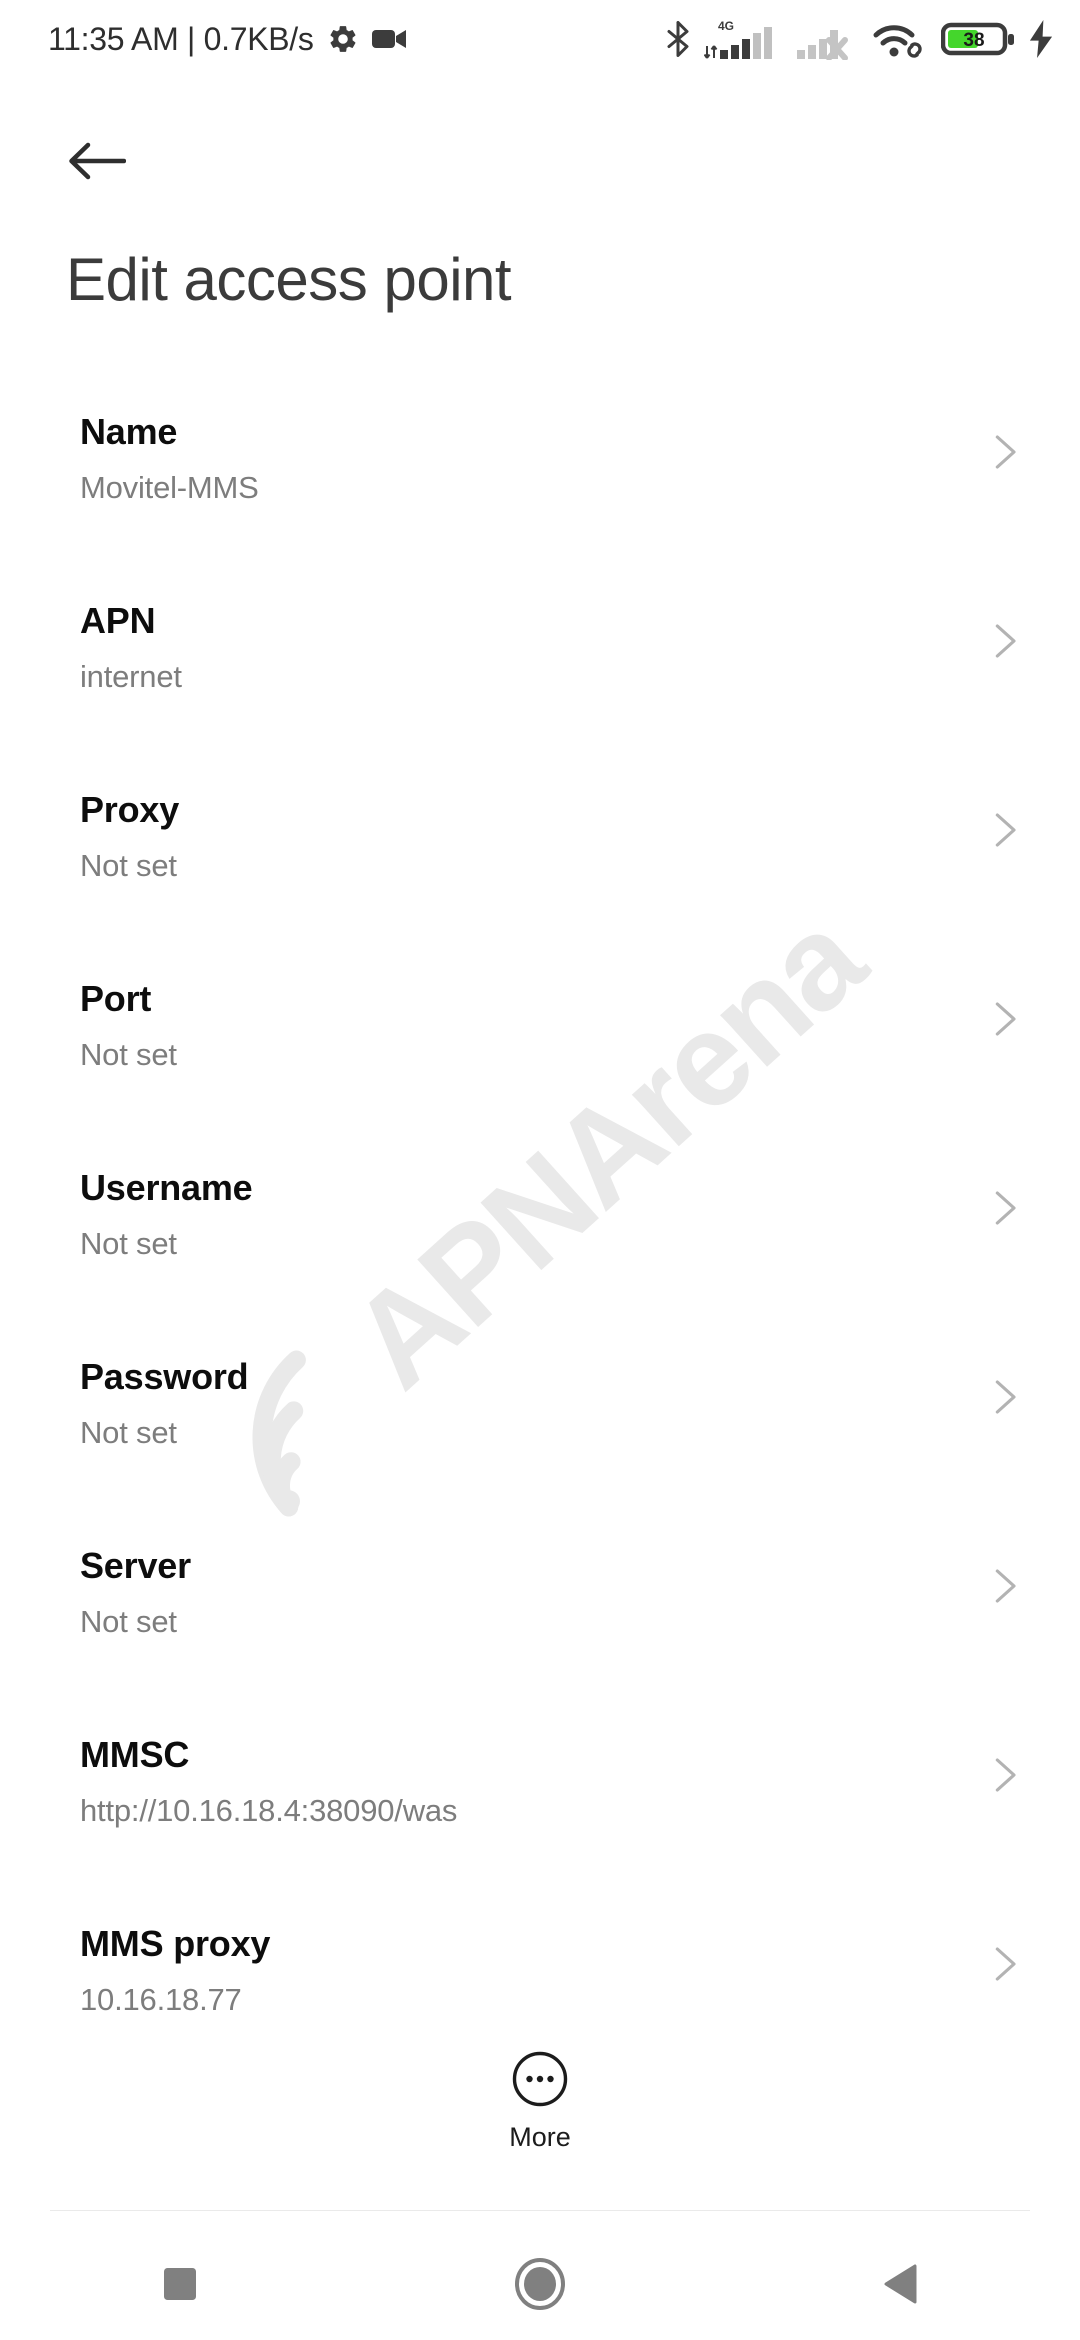 The height and width of the screenshot is (2340, 1080). Describe the element at coordinates (175, 1943) in the screenshot. I see `row-label: MMS proxy` at that location.